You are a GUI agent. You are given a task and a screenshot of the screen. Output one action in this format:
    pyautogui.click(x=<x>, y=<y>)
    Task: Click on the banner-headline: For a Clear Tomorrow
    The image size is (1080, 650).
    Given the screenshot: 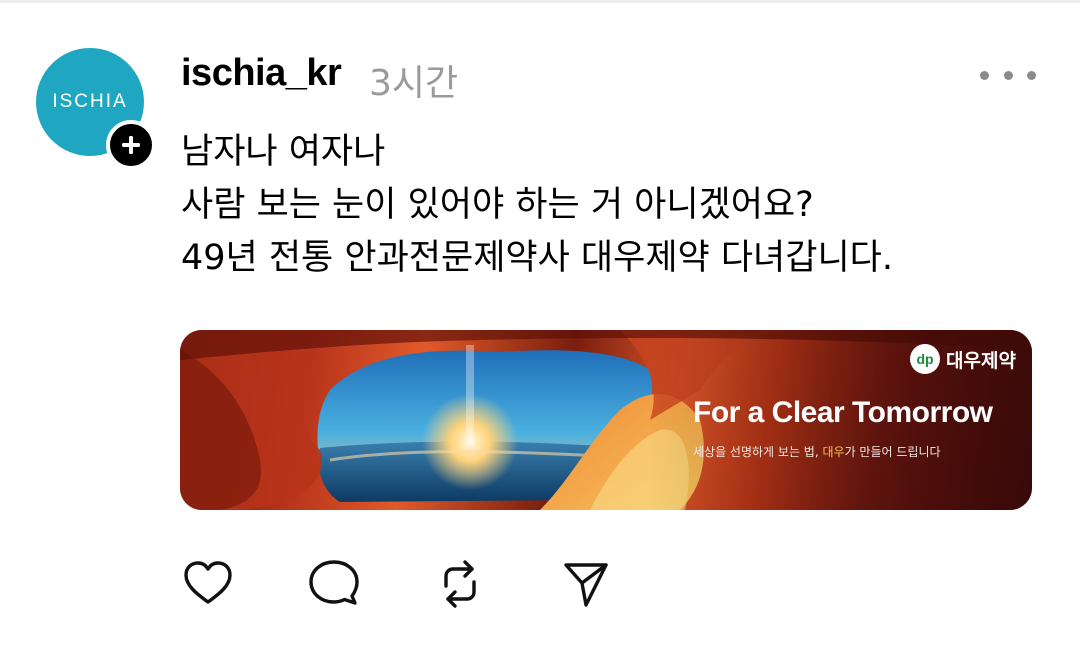 What is the action you would take?
    pyautogui.click(x=843, y=412)
    